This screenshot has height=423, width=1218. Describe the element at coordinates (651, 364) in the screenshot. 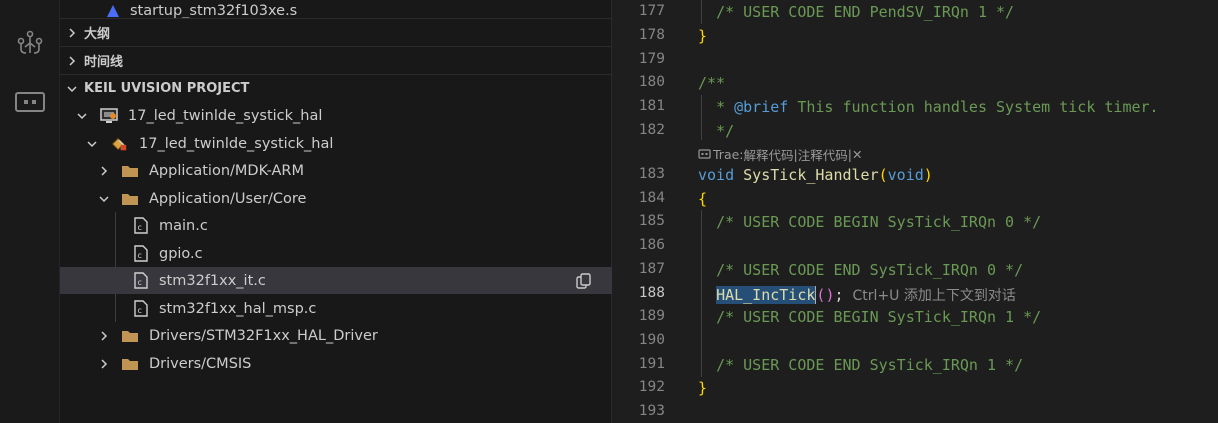

I see `line-number: 191` at that location.